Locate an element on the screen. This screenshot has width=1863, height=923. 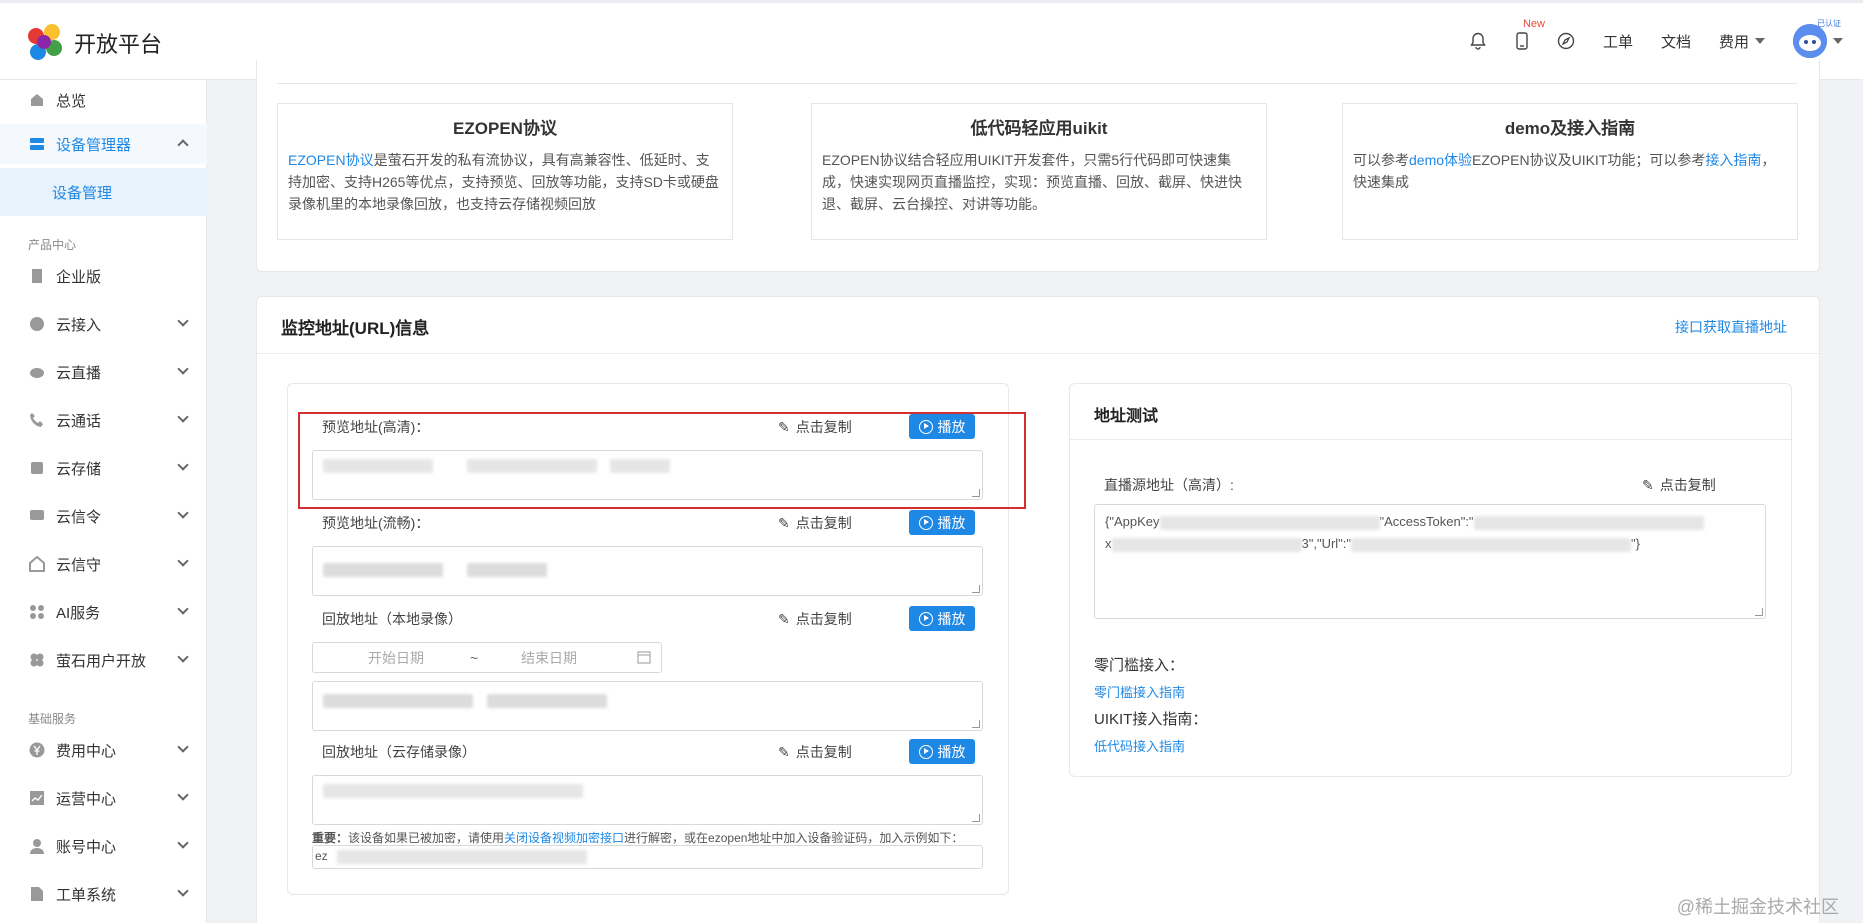
avatar: 已认证 is located at coordinates (1817, 38).